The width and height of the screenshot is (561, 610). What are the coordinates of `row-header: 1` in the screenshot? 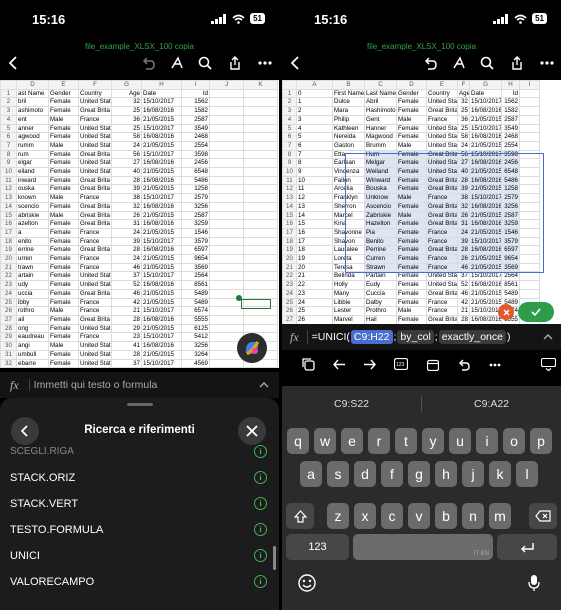 It's located at (289, 93).